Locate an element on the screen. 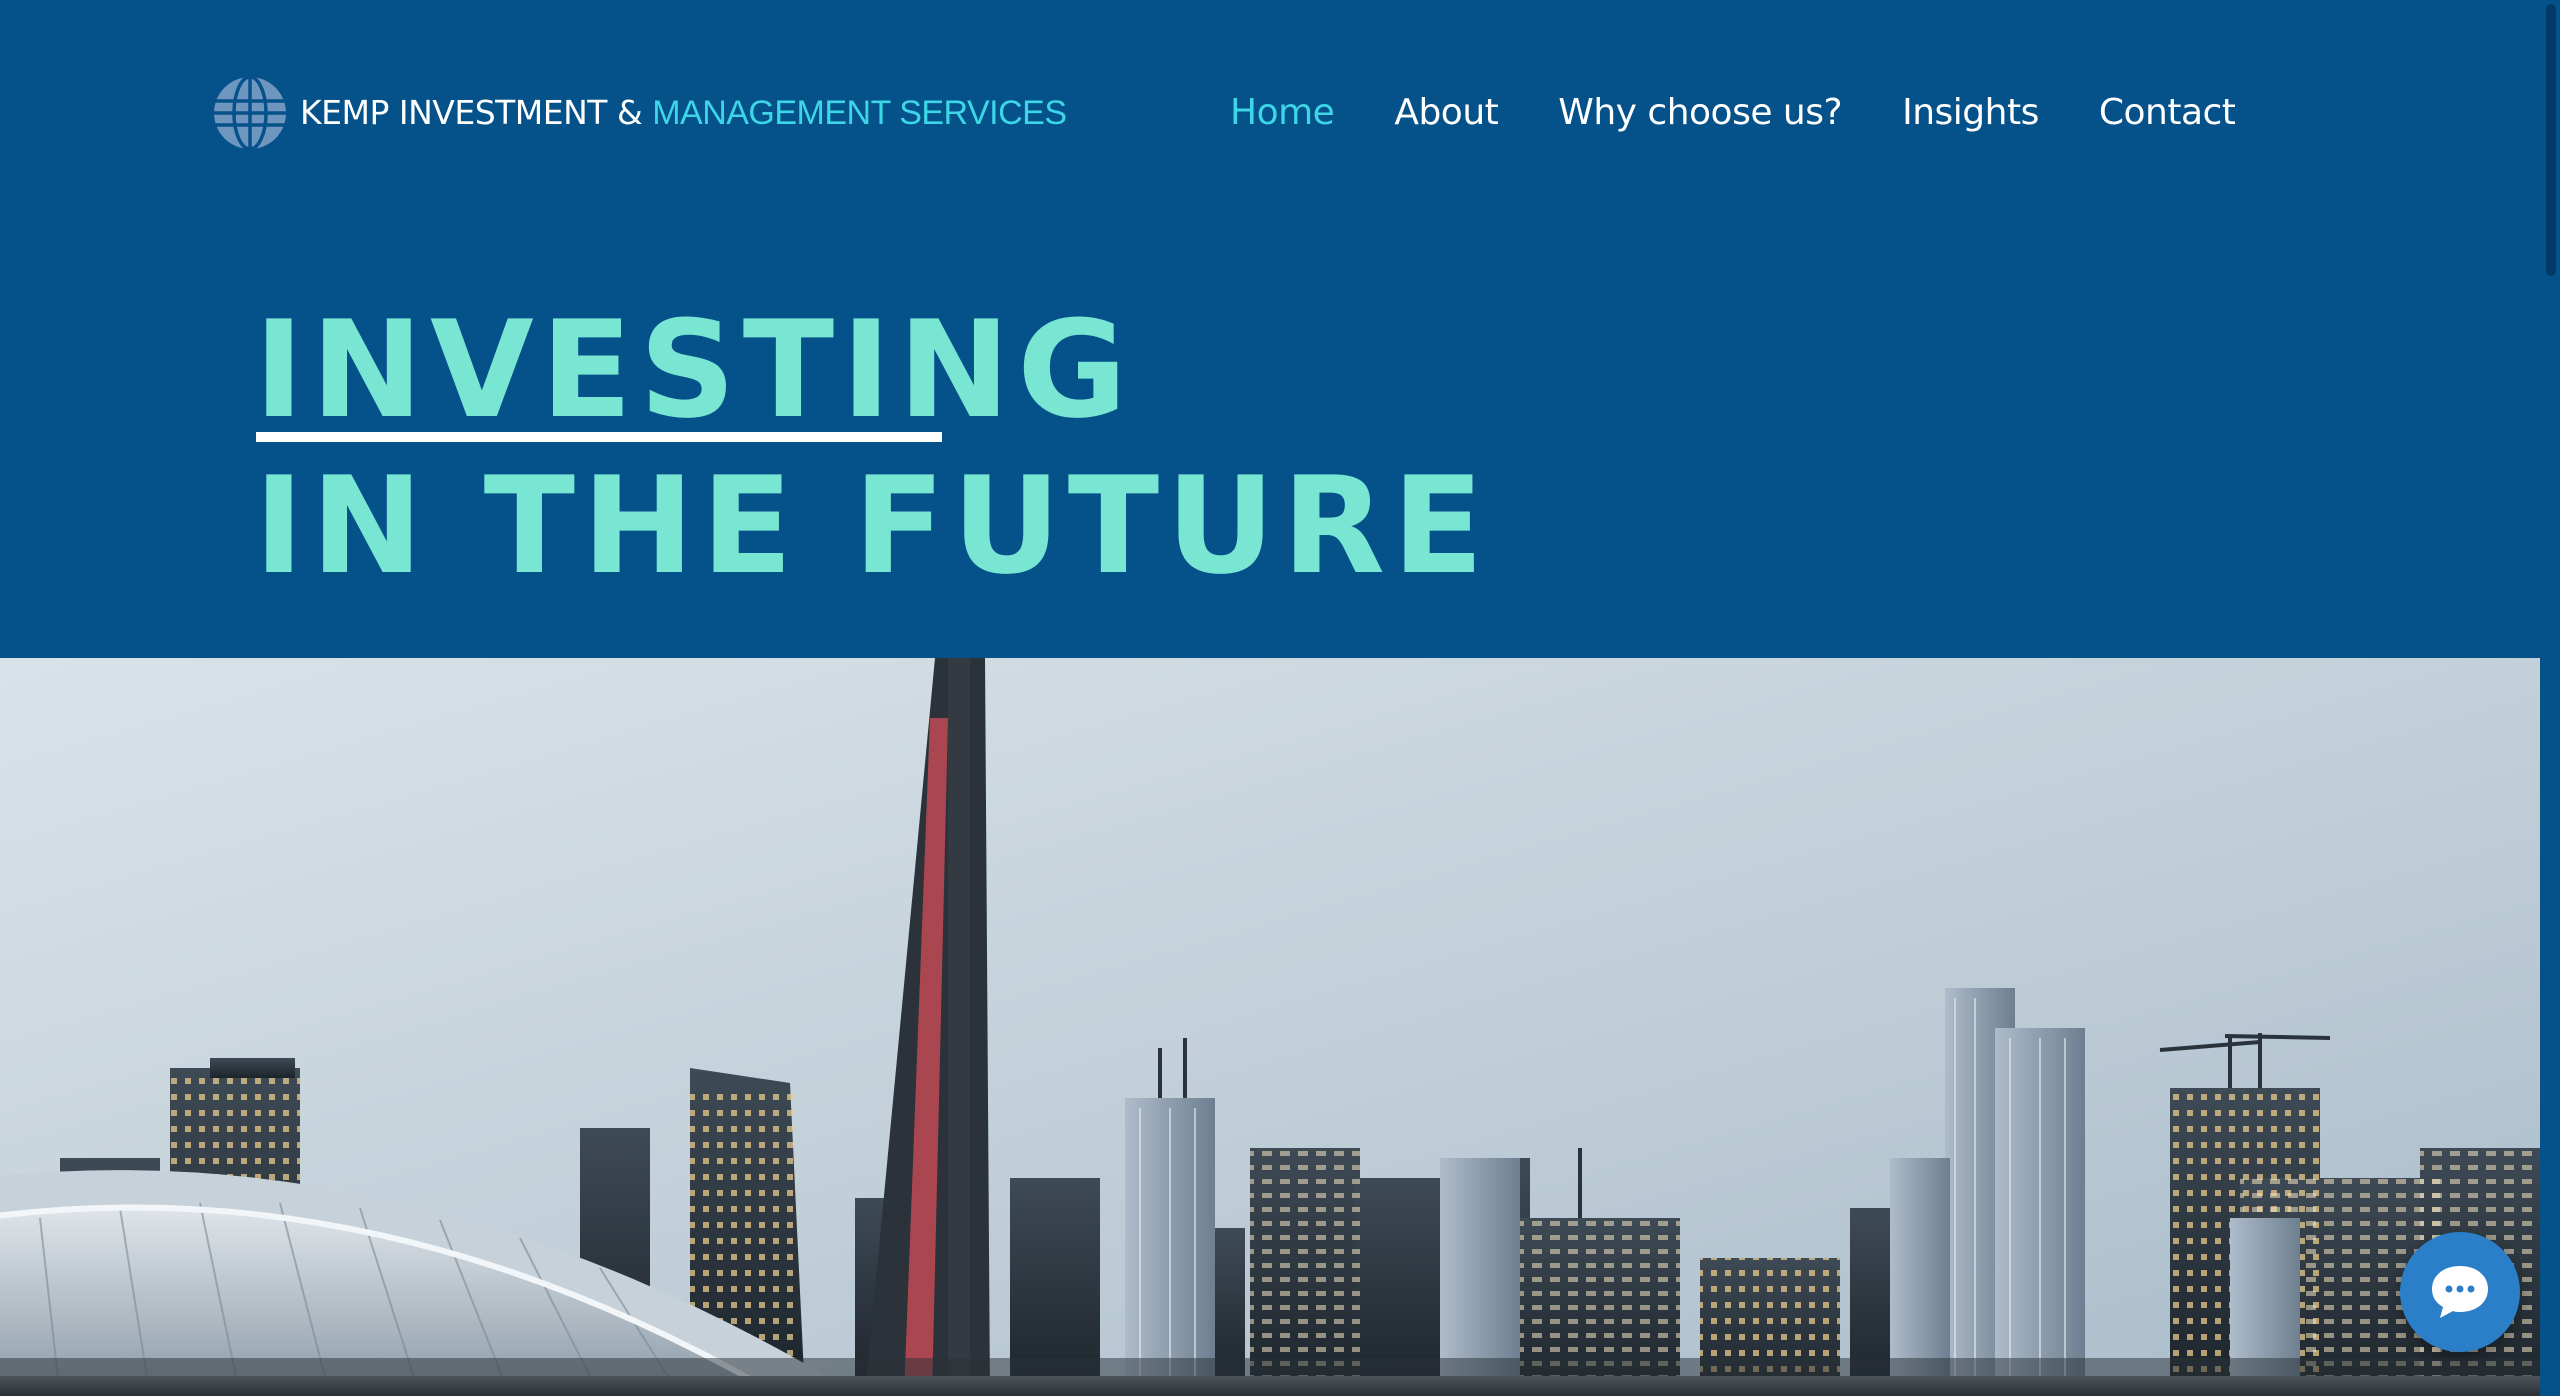  nav-insights: Insights is located at coordinates (1970, 112).